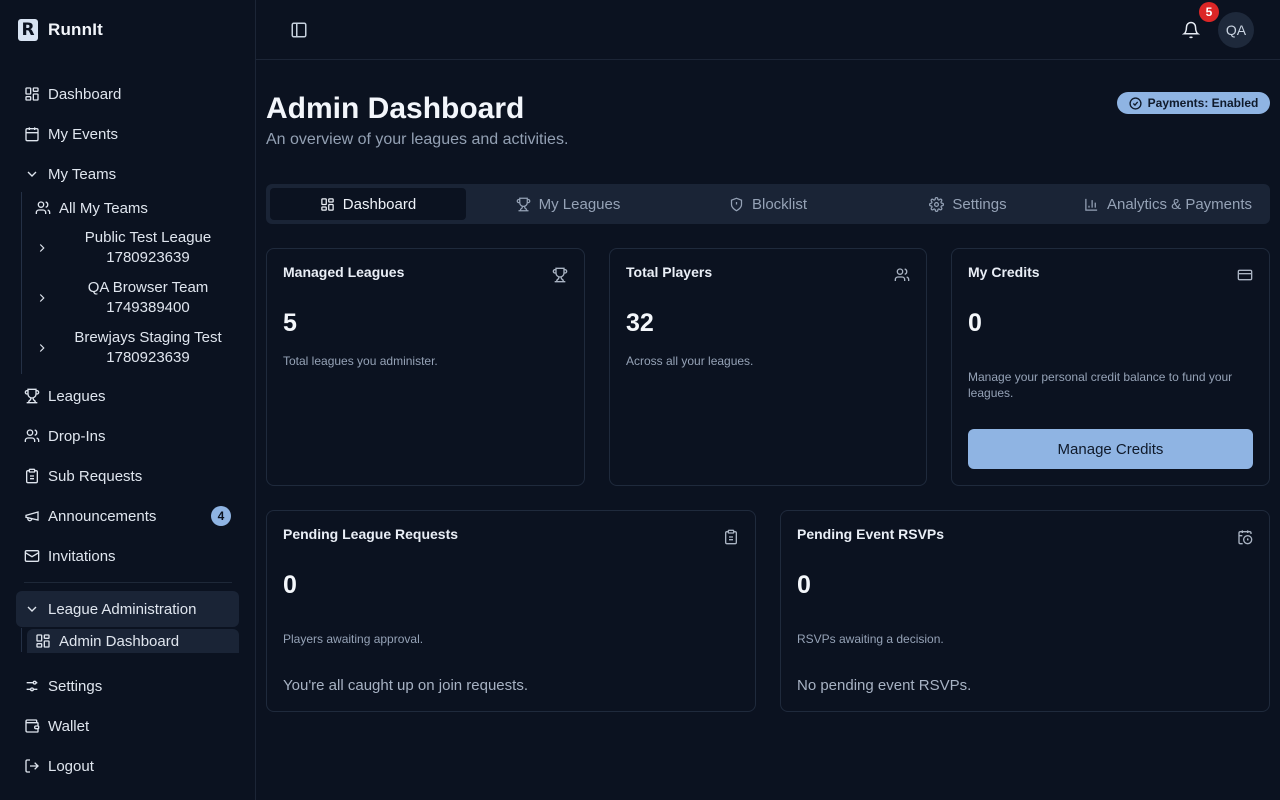 The height and width of the screenshot is (800, 1280). What do you see at coordinates (768, 204) in the screenshot?
I see `tab-blocklist: Blocklist` at bounding box center [768, 204].